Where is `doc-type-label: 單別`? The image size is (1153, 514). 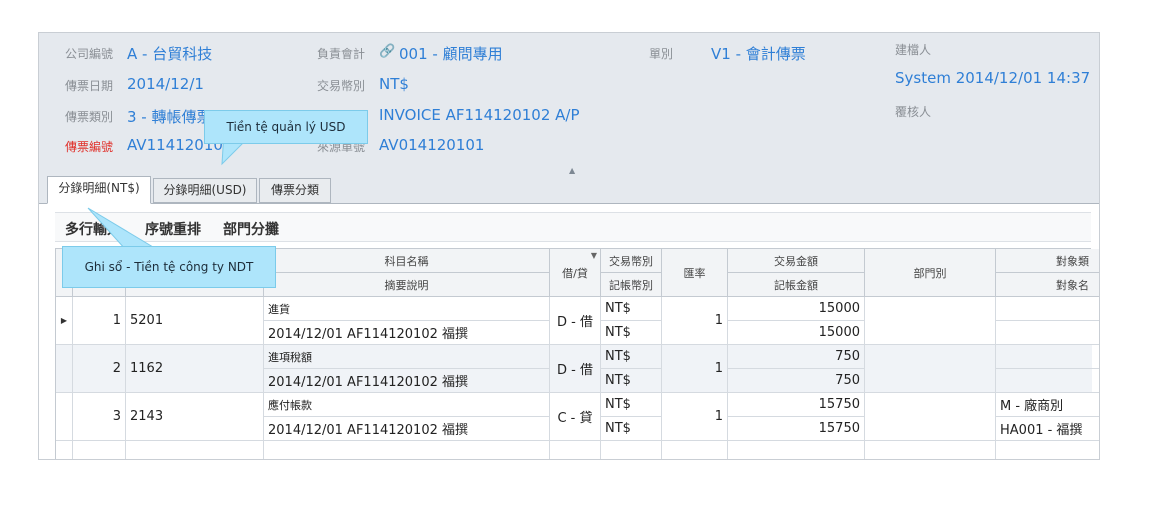 doc-type-label: 單別 is located at coordinates (661, 54).